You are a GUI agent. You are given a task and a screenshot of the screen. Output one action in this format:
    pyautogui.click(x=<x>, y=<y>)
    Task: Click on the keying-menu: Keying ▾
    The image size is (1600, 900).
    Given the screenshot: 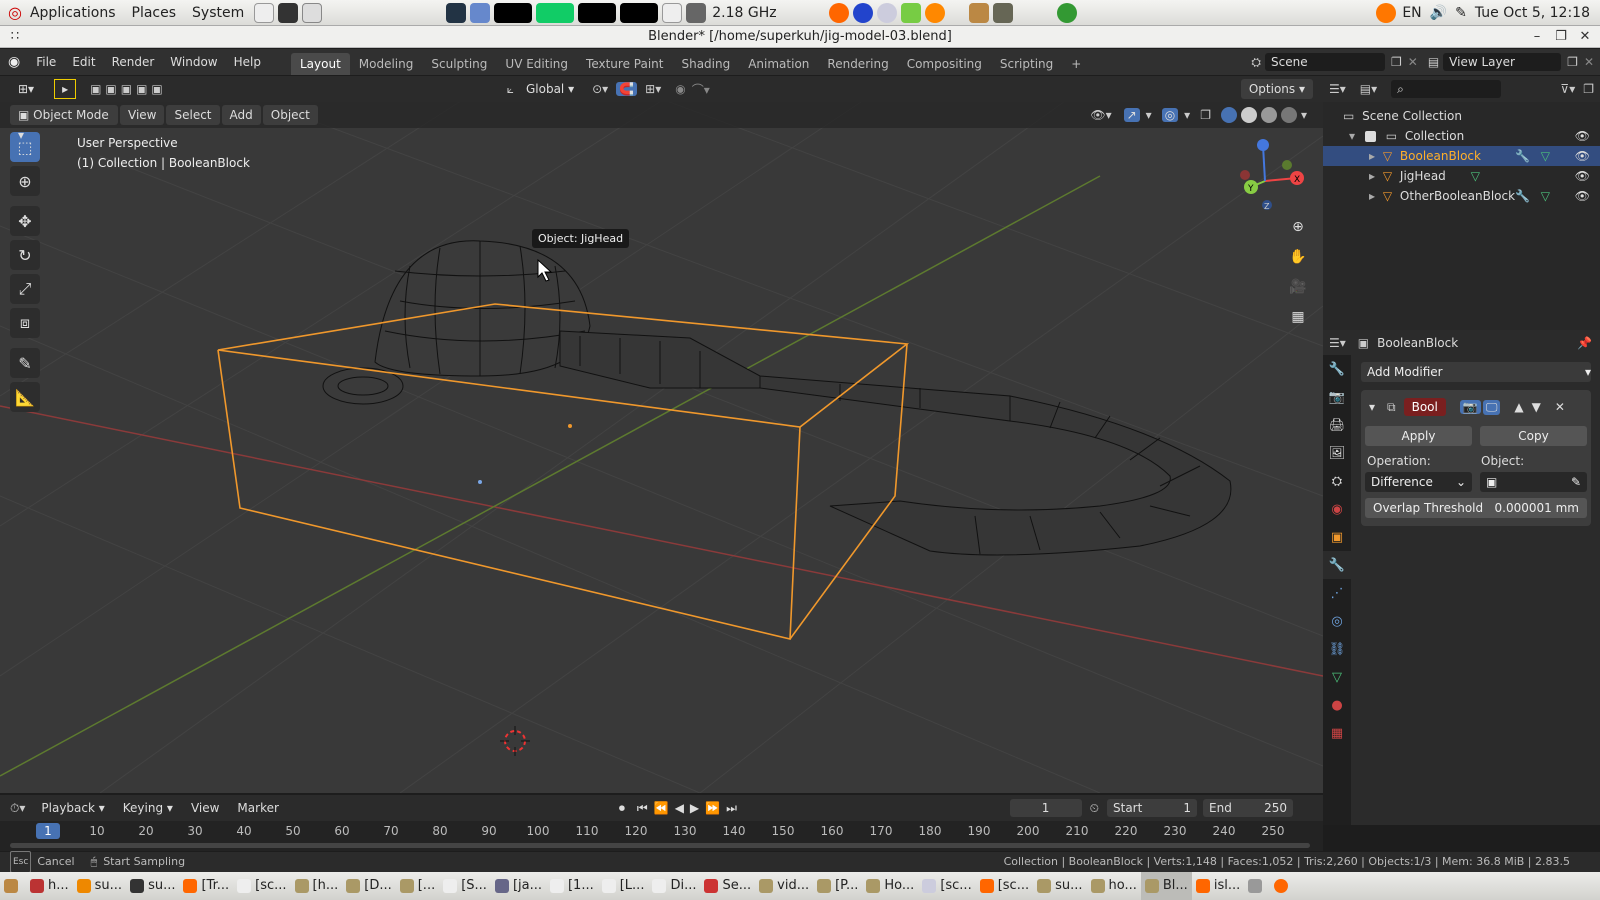 What is the action you would take?
    pyautogui.click(x=148, y=808)
    